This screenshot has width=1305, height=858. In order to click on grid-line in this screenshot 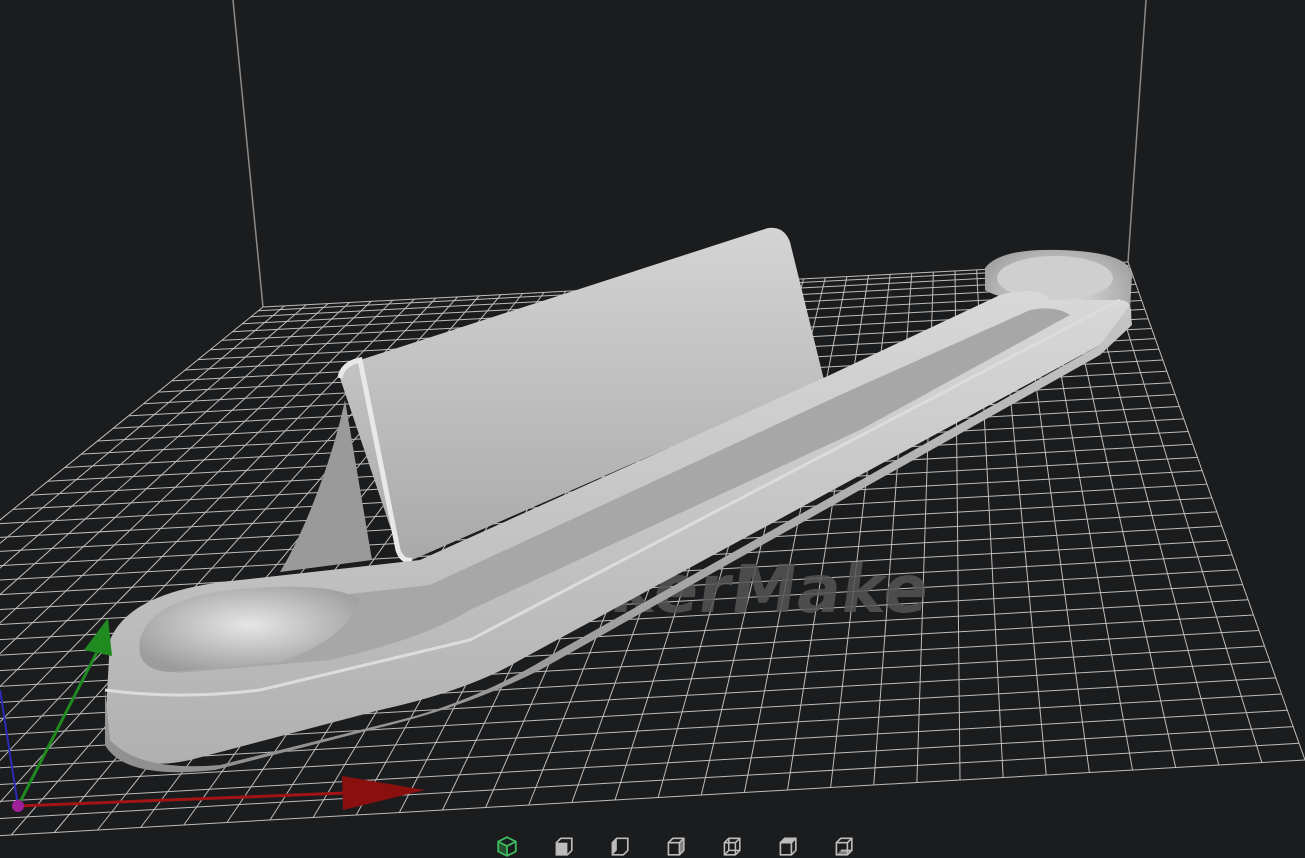, I will do `click(1184, 512)`.